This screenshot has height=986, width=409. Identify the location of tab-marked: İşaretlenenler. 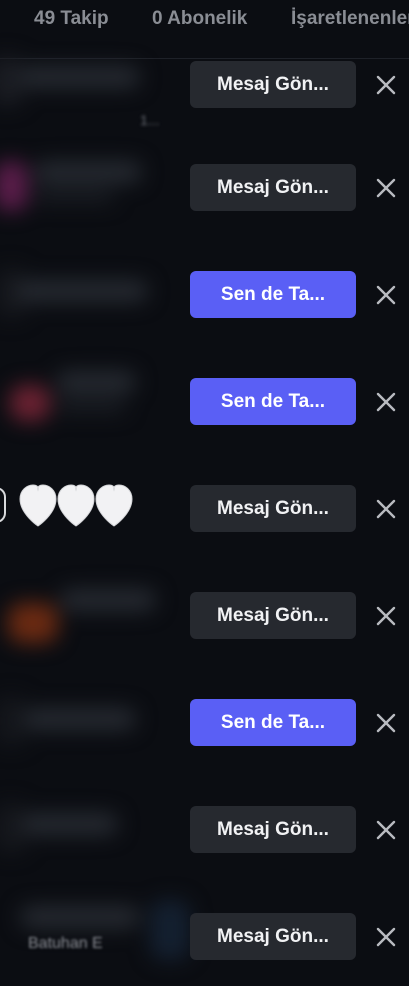
(350, 19).